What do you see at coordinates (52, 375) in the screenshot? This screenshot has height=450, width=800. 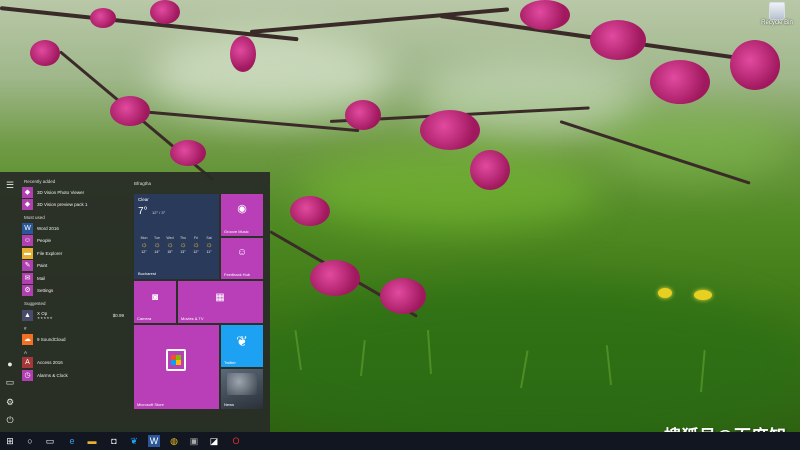 I see `app-name: Alarms & Clock` at bounding box center [52, 375].